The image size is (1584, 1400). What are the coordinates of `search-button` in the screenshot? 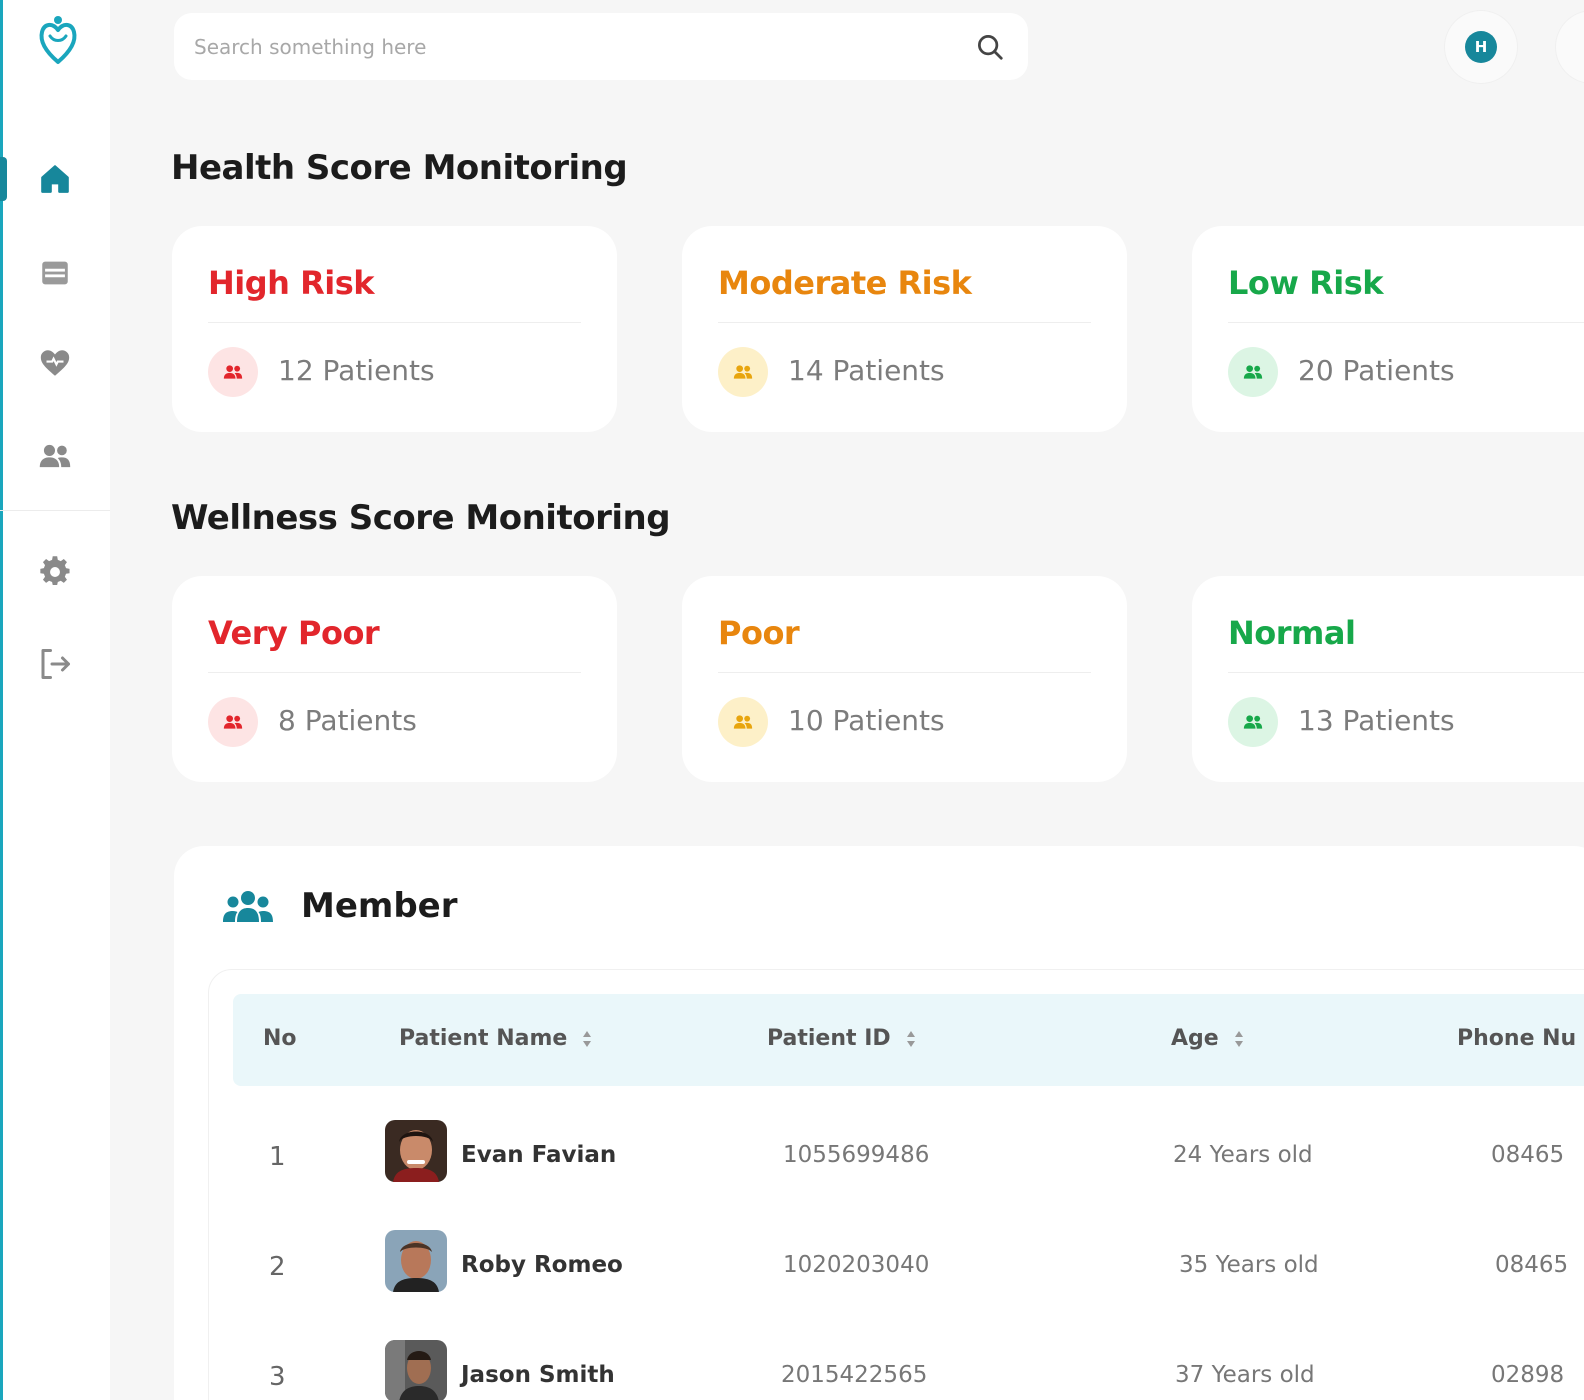 It's located at (990, 47).